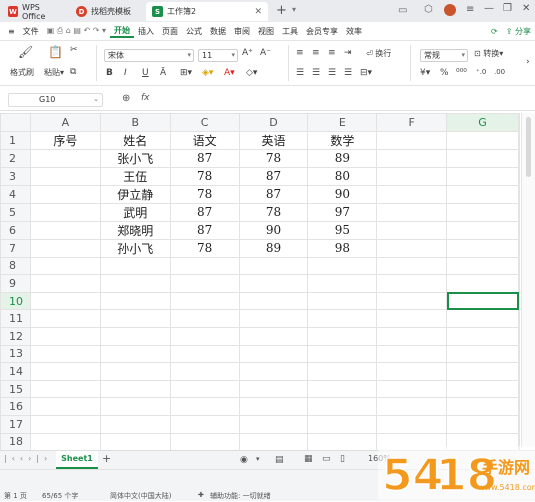 This screenshot has height=502, width=535. Describe the element at coordinates (126, 98) in the screenshot. I see `zoom-search-icon: ⊕` at that location.